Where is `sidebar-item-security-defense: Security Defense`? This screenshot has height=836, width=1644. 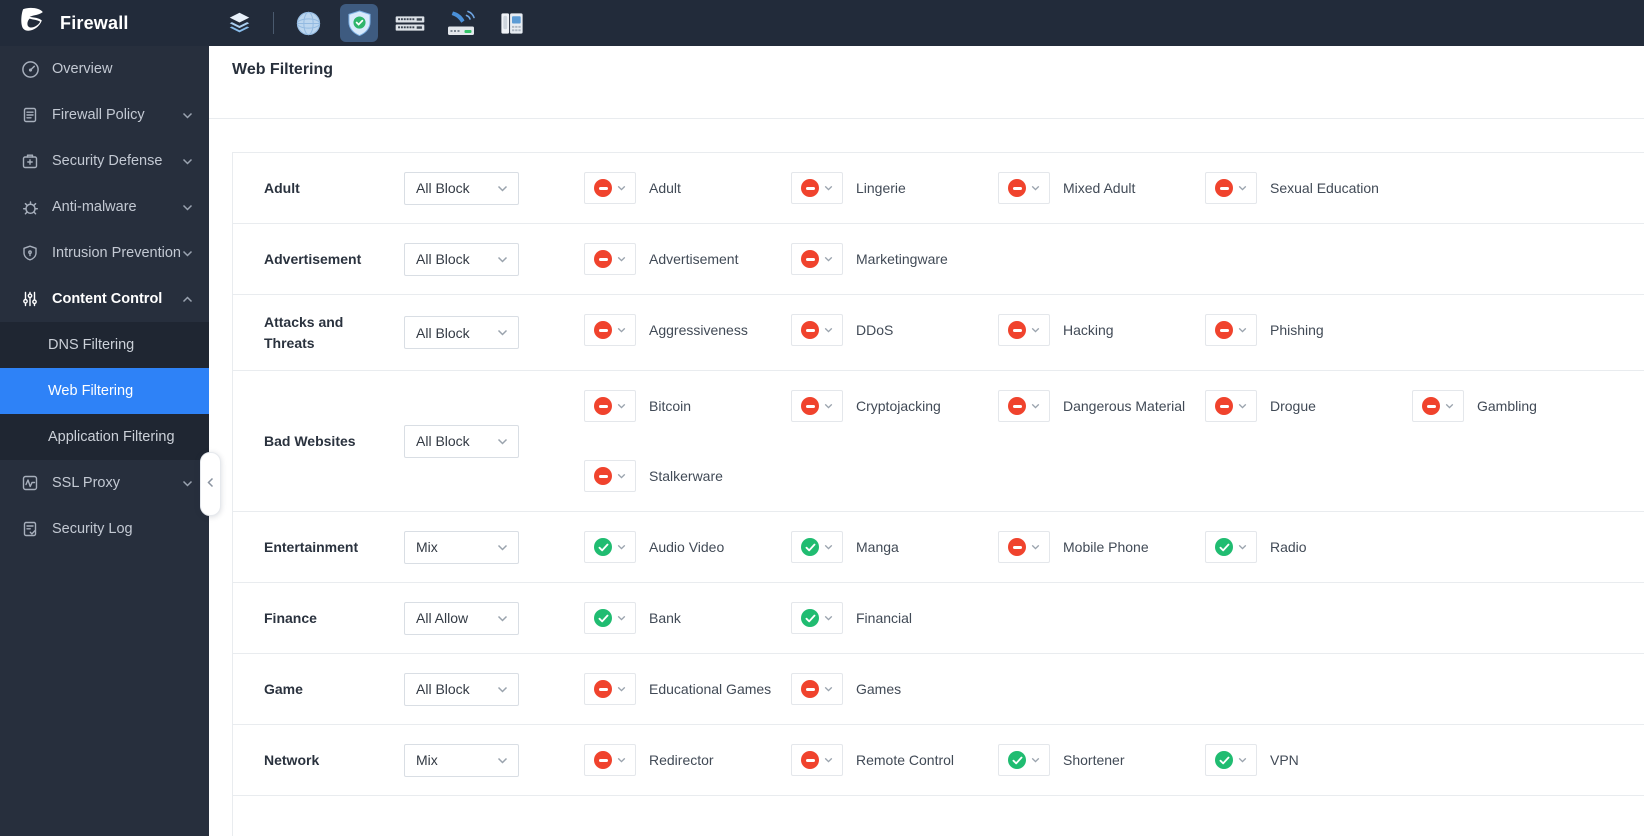
sidebar-item-security-defense: Security Defense is located at coordinates (104, 161).